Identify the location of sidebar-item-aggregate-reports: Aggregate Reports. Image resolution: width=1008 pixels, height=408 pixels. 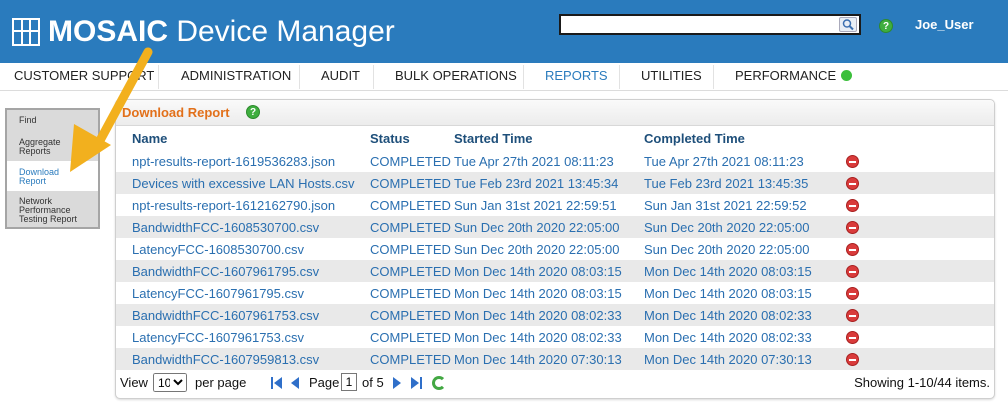
(40, 147).